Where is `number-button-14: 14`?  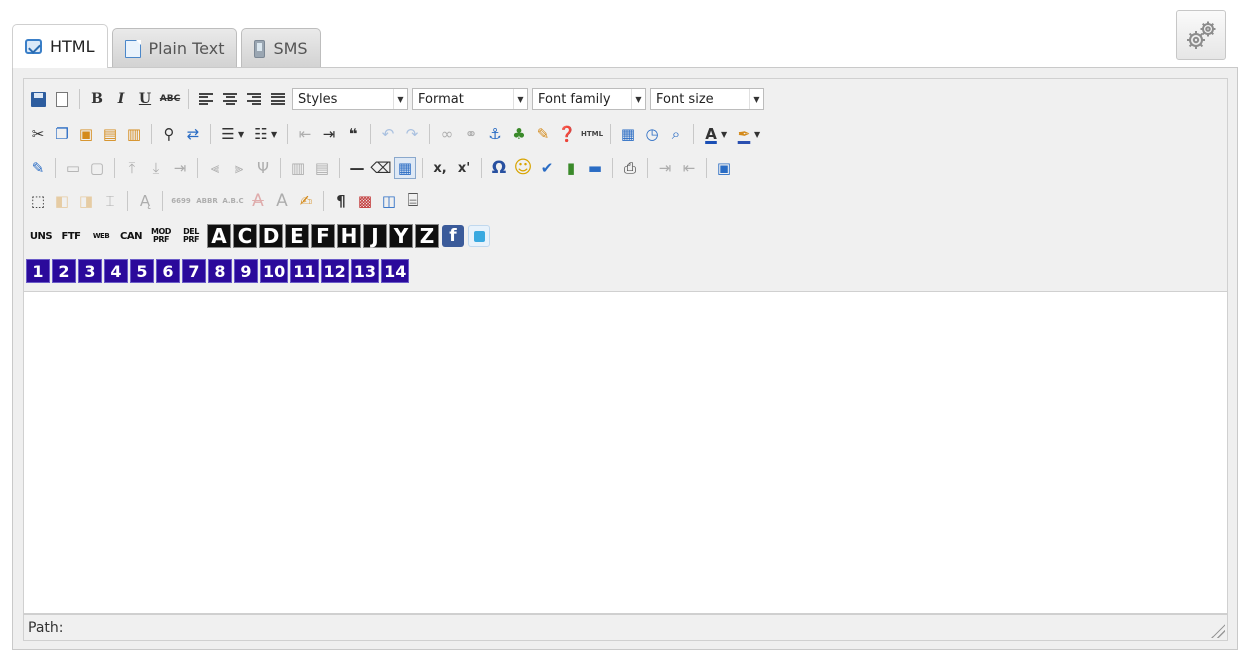 number-button-14: 14 is located at coordinates (395, 271).